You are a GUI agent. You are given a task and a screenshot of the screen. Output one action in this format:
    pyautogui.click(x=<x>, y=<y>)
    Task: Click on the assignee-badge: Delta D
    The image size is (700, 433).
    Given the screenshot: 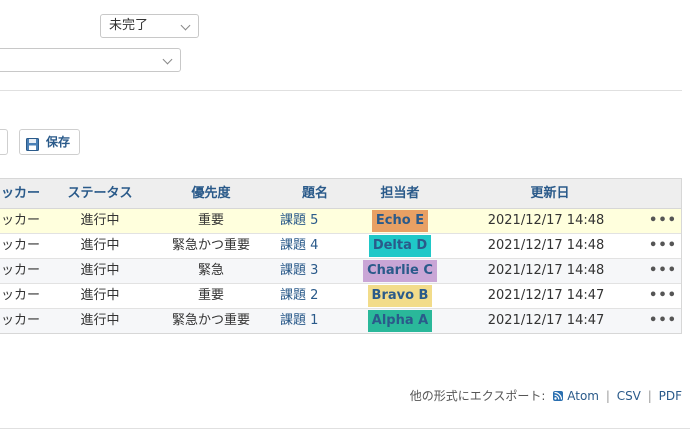 What is the action you would take?
    pyautogui.click(x=400, y=246)
    